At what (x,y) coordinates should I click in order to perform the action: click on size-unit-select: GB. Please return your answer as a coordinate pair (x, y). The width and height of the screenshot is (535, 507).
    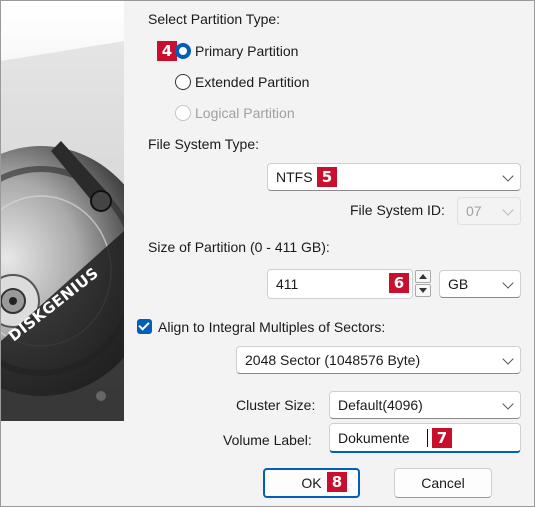
    Looking at the image, I should click on (480, 284).